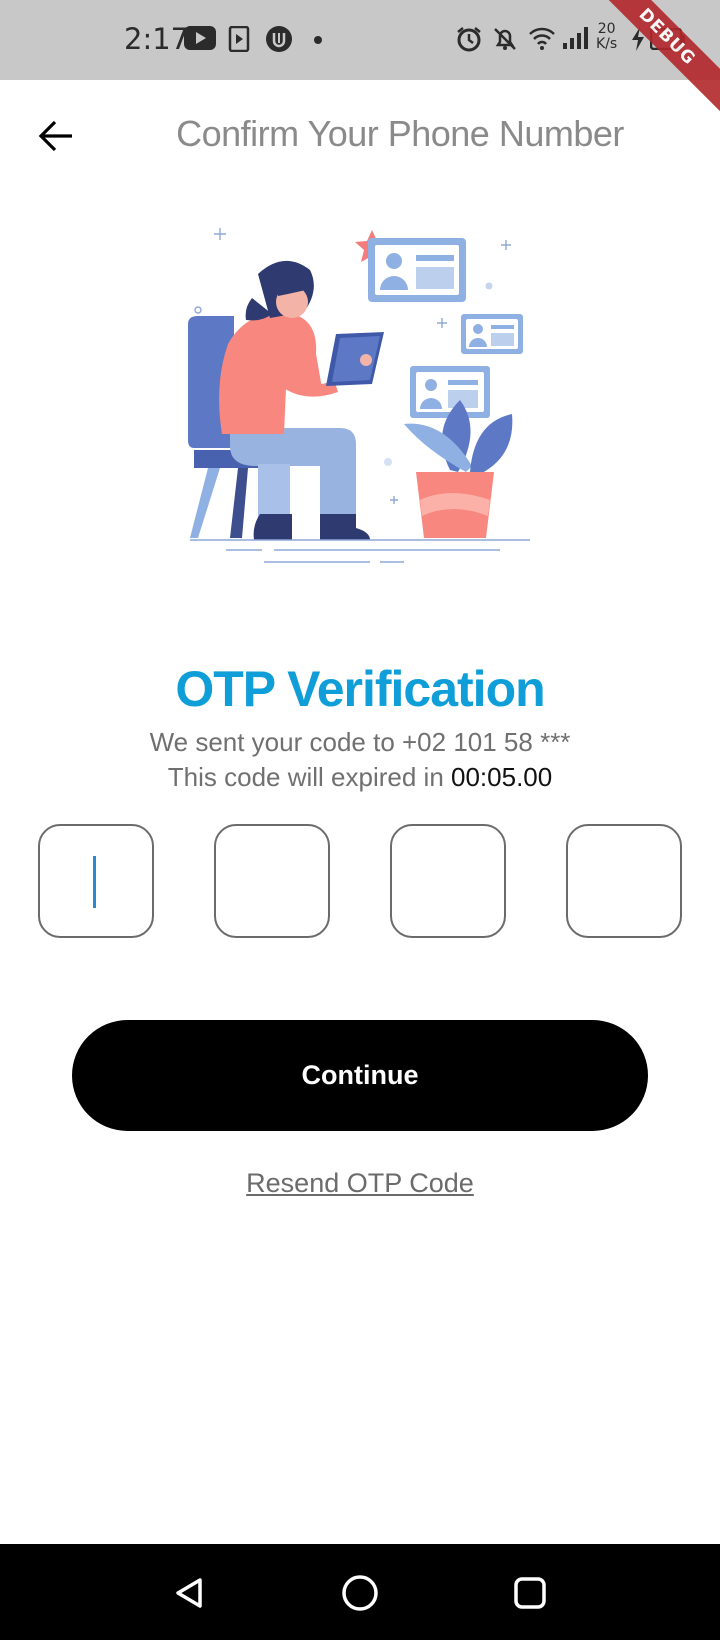 Image resolution: width=720 pixels, height=1640 pixels. What do you see at coordinates (318, 40) in the screenshot?
I see `dot-icon` at bounding box center [318, 40].